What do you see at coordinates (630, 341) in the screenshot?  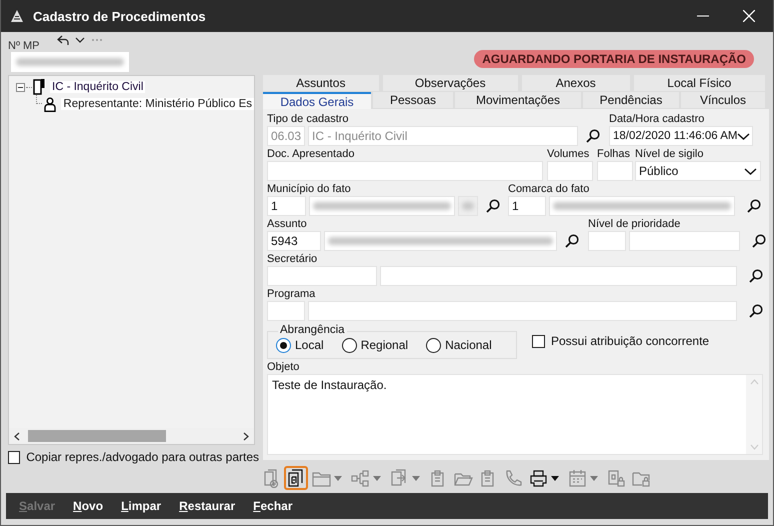 I see `checkbox-label: Possui atribuição concorrente` at bounding box center [630, 341].